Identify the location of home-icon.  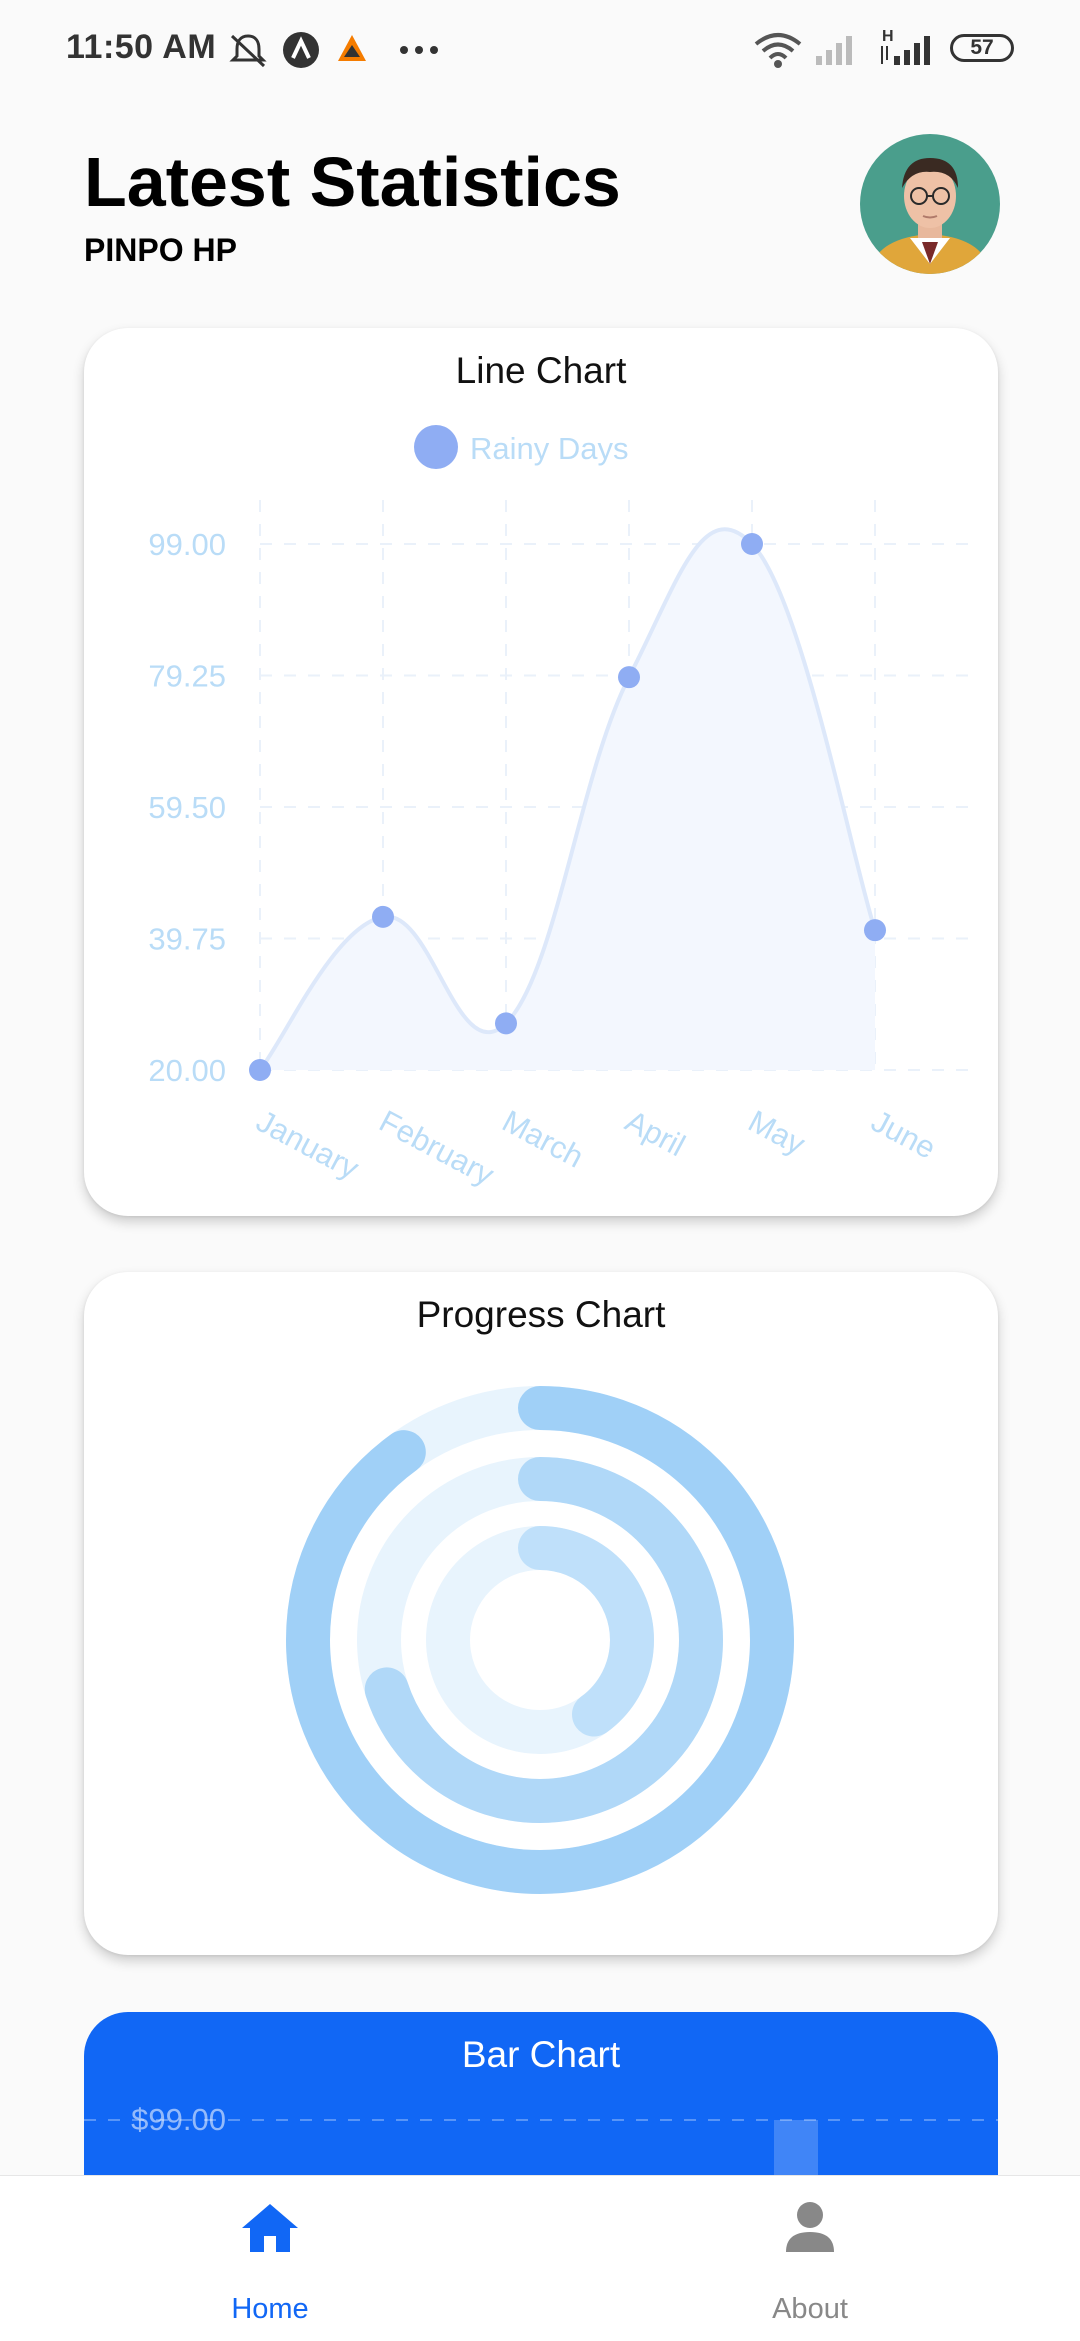
(270, 2228).